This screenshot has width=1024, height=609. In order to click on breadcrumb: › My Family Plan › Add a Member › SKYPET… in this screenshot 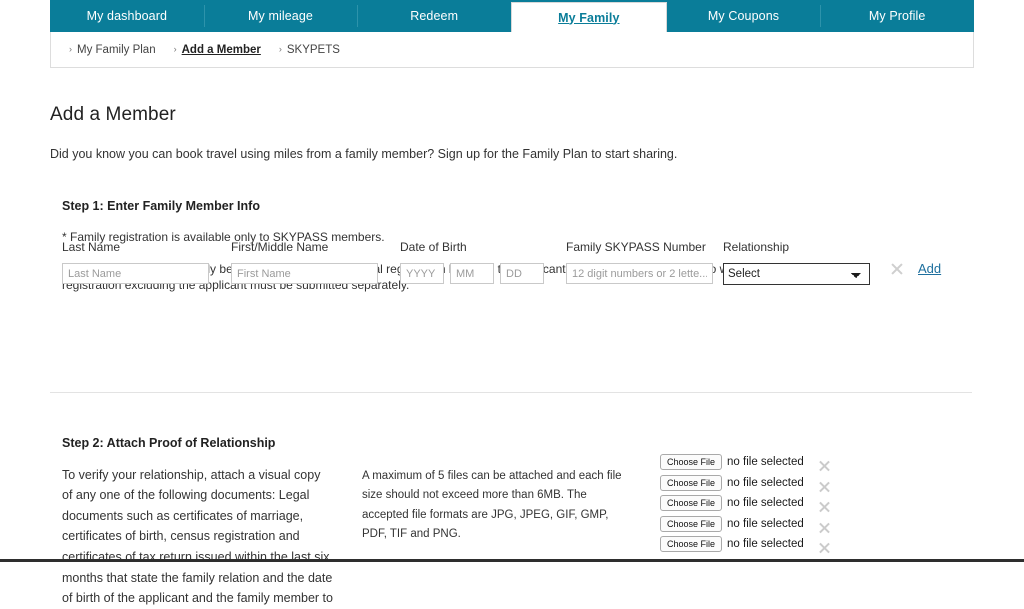, I will do `click(512, 50)`.